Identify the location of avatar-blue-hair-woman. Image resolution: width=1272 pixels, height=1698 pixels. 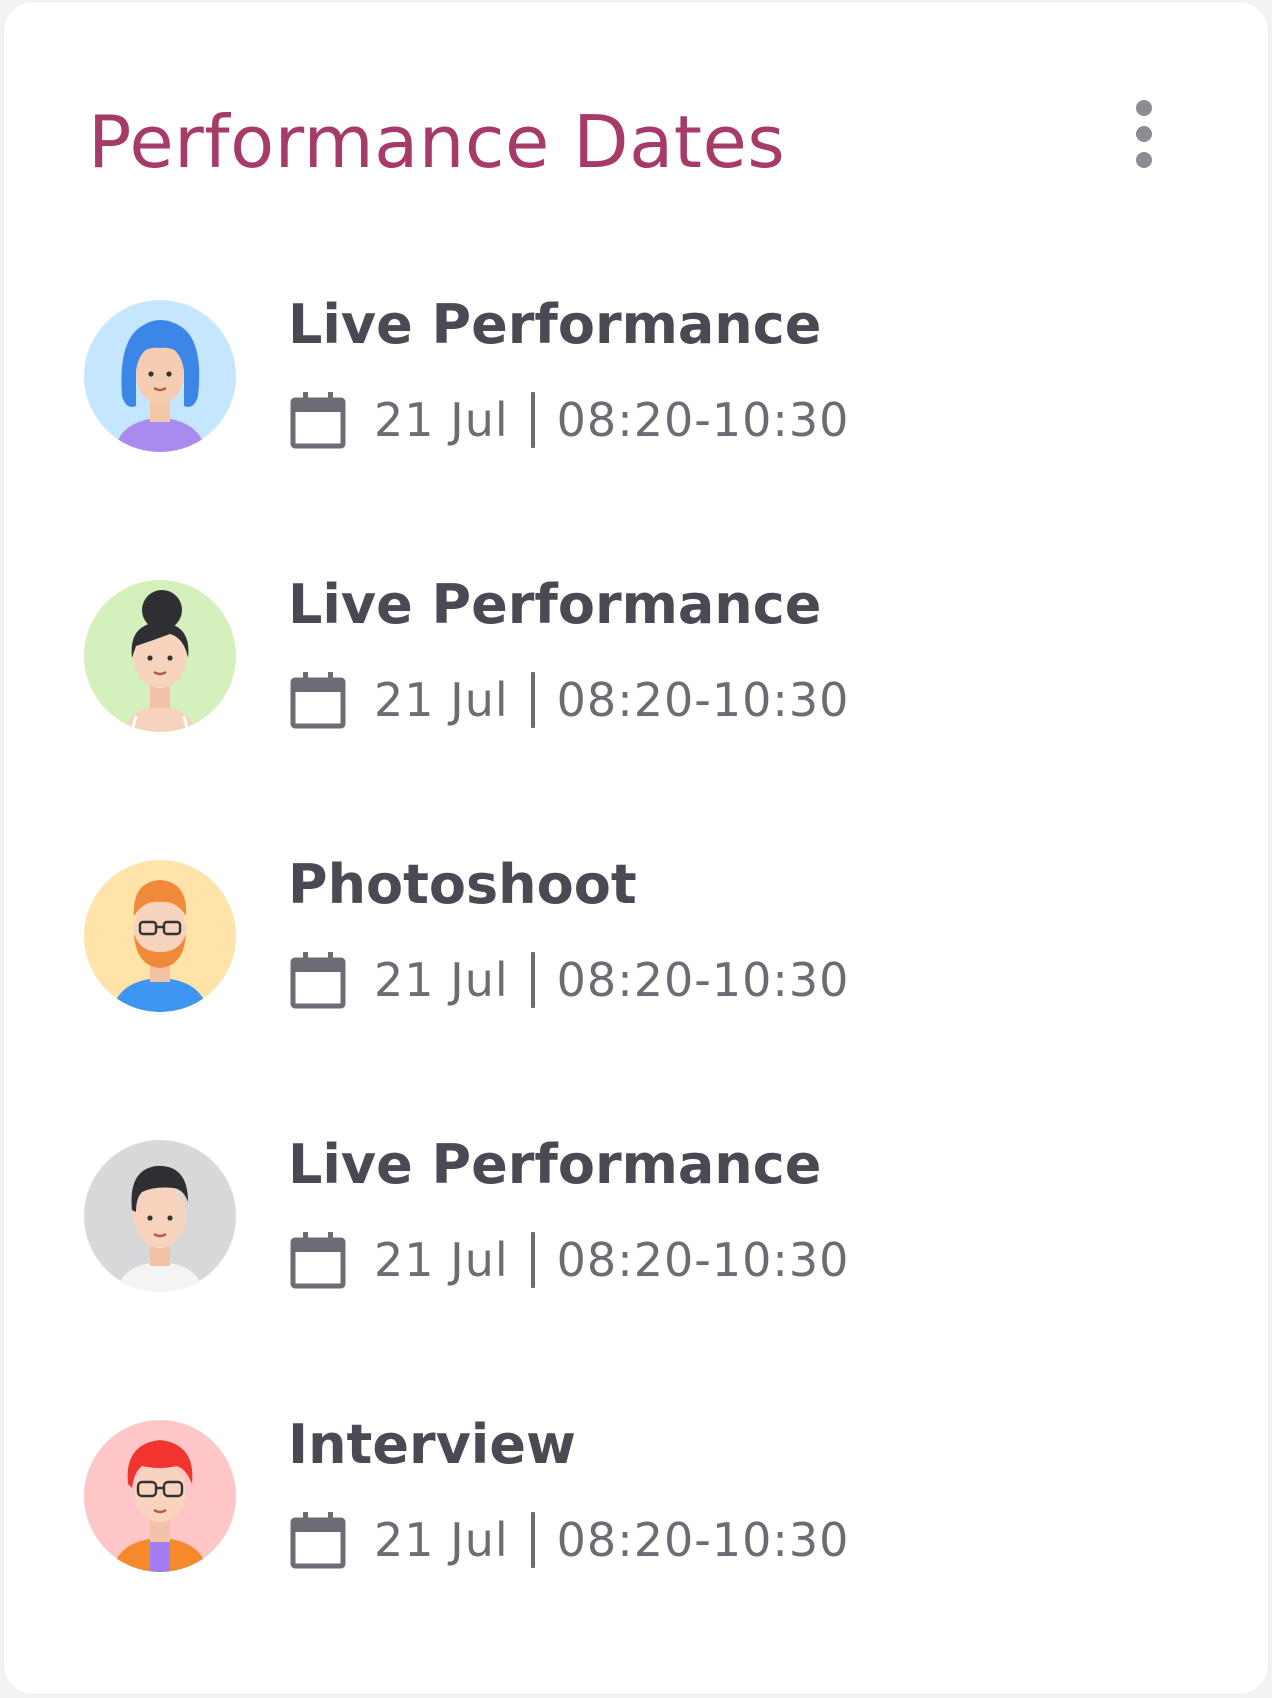
(160, 376).